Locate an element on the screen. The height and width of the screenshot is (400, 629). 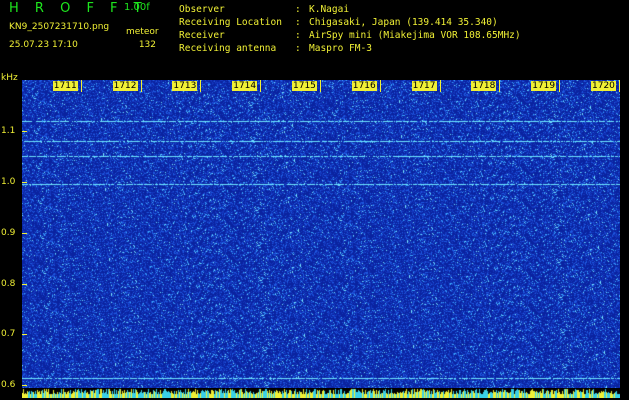
file-name: KN9_2507231710.png is located at coordinates (59, 27).